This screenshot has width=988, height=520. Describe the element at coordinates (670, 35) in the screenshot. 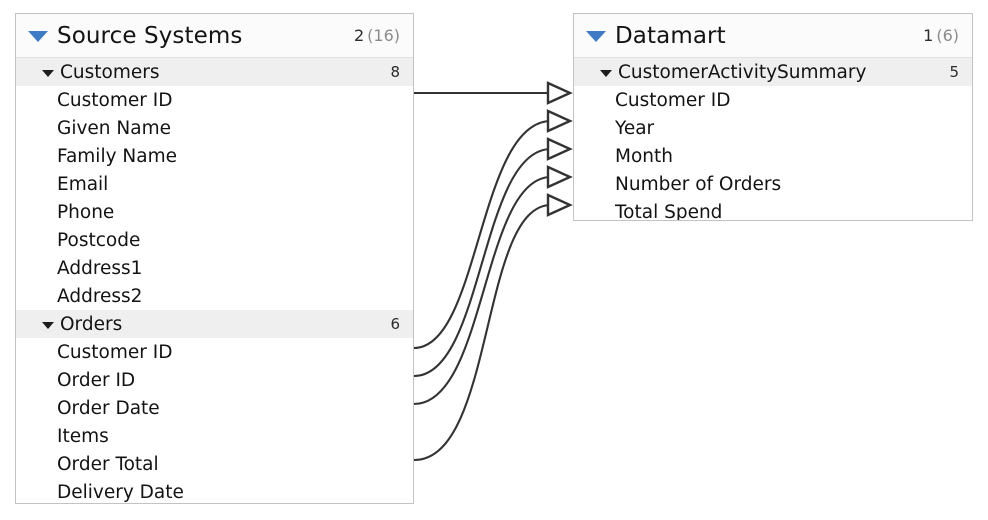

I see `target-panel-title: Datamart` at that location.